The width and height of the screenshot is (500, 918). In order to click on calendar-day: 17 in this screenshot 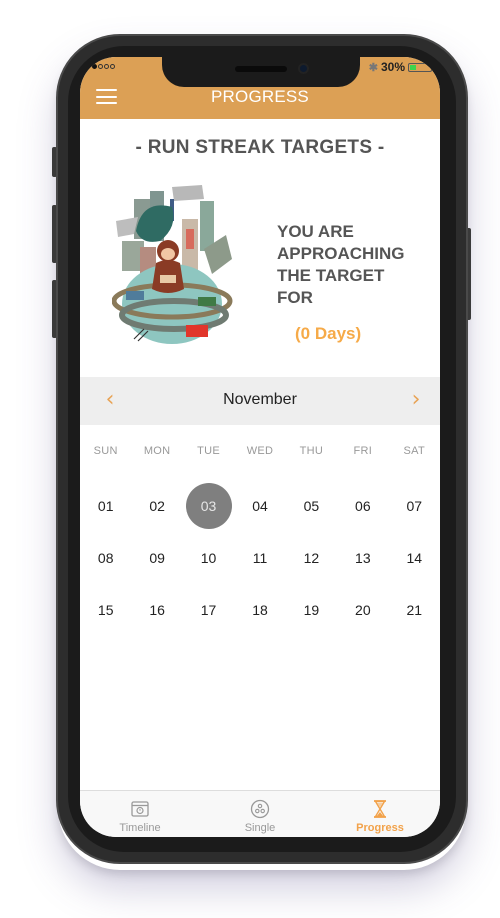, I will do `click(208, 610)`.